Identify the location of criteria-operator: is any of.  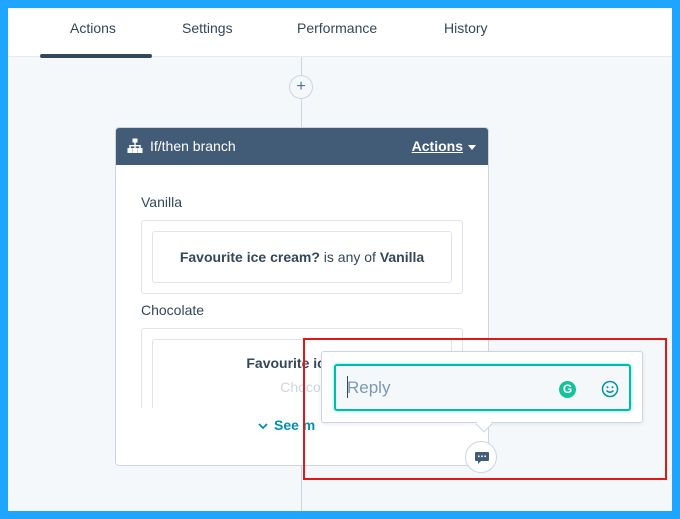
(349, 257).